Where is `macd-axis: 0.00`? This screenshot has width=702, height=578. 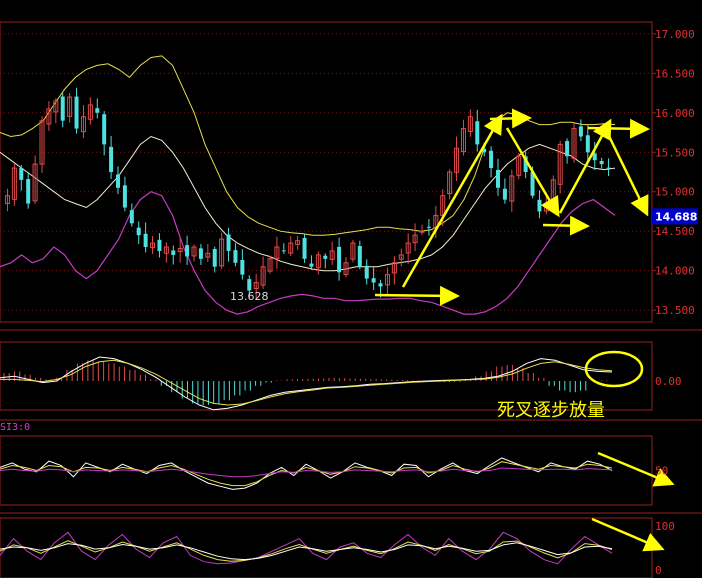
macd-axis: 0.00 is located at coordinates (668, 381).